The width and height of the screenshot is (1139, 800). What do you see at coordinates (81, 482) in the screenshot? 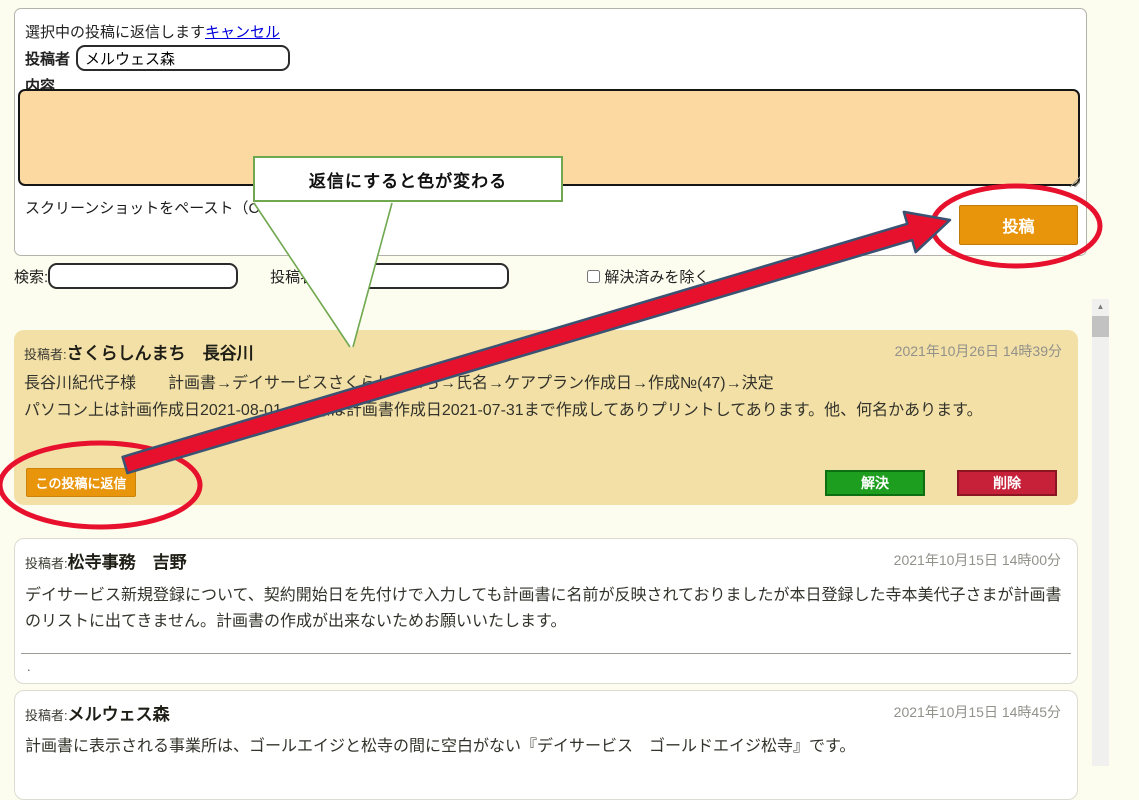
I see `reply-to-post-button: この投稿に返信` at bounding box center [81, 482].